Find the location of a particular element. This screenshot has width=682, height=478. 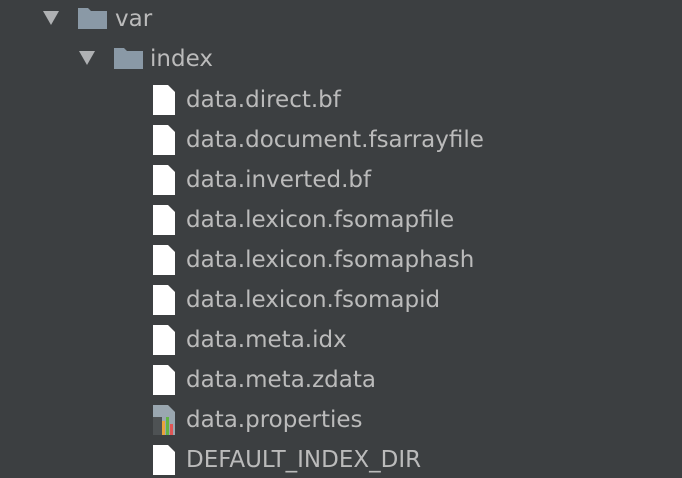

tree-node-file: data.lexicon.fsomapid is located at coordinates (341, 301).